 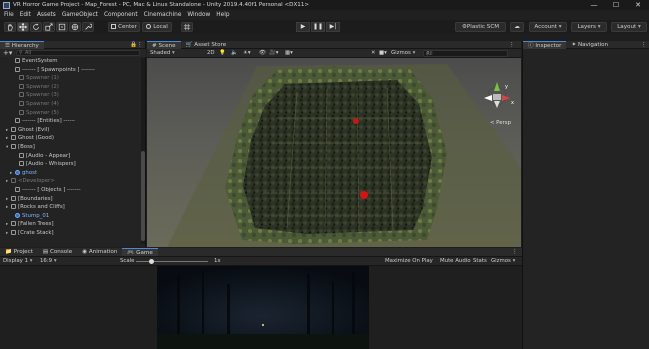 What do you see at coordinates (333, 27) in the screenshot?
I see `step-button: ▶|` at bounding box center [333, 27].